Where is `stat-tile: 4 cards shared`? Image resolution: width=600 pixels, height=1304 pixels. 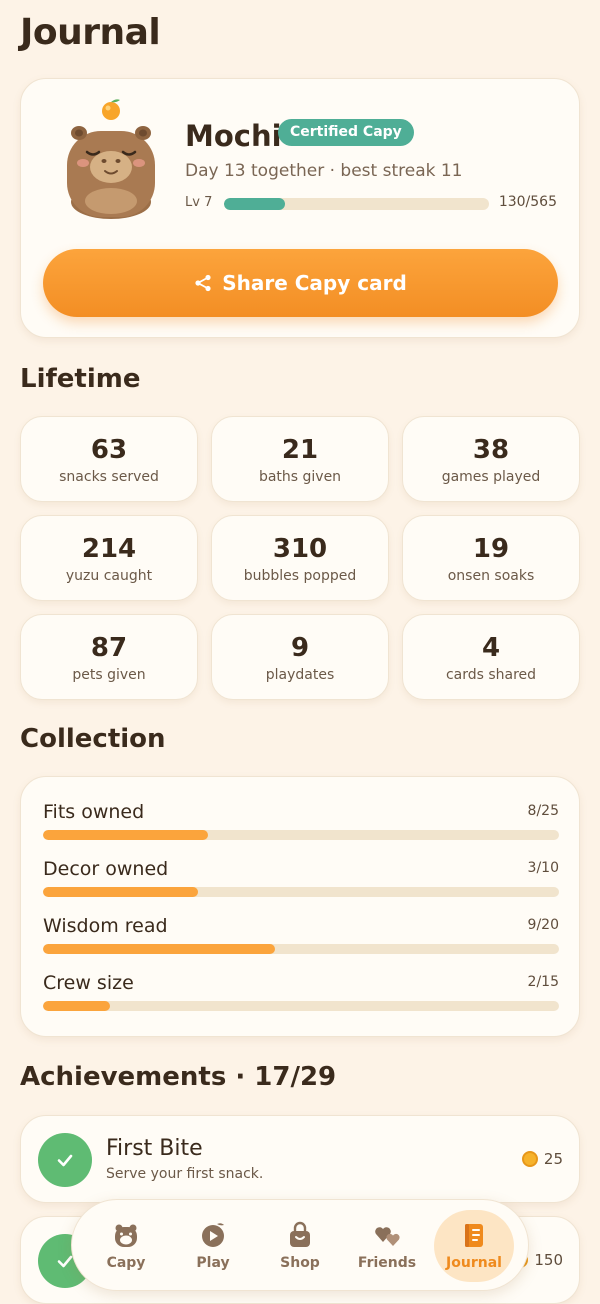 stat-tile: 4 cards shared is located at coordinates (491, 657).